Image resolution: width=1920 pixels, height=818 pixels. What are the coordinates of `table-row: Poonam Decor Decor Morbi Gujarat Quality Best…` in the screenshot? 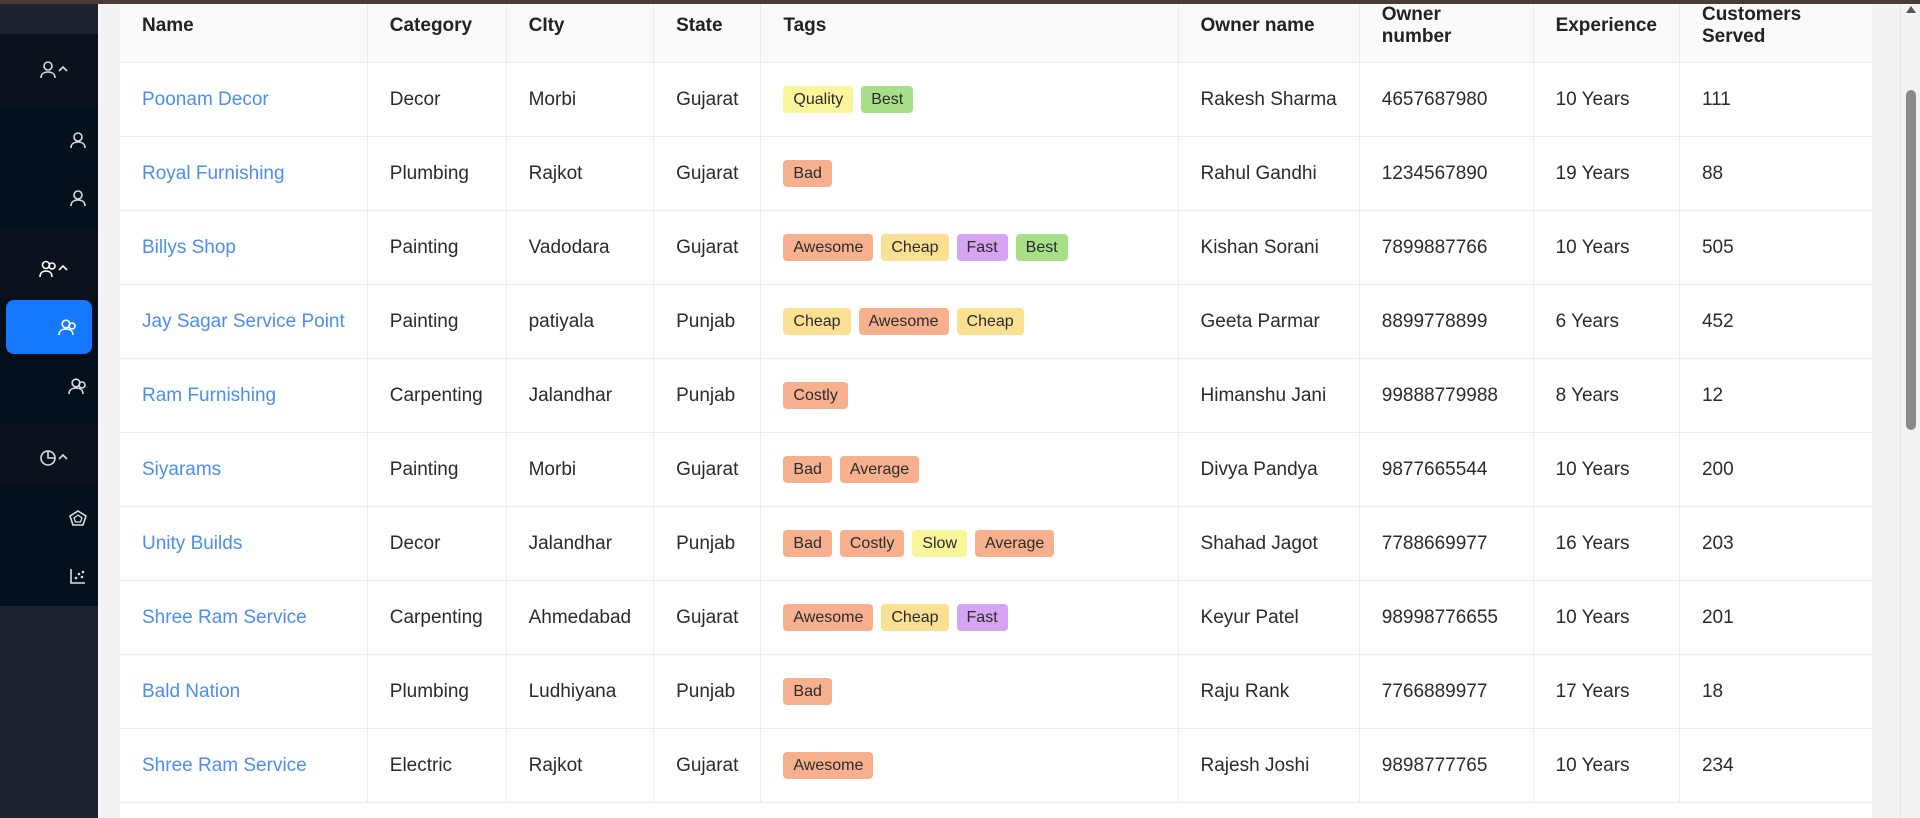 It's located at (996, 99).